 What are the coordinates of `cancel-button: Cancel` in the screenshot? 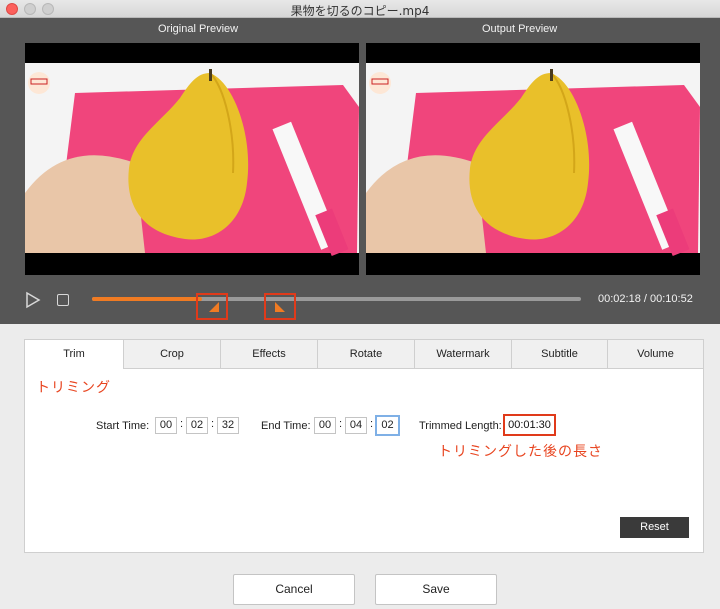 It's located at (294, 589).